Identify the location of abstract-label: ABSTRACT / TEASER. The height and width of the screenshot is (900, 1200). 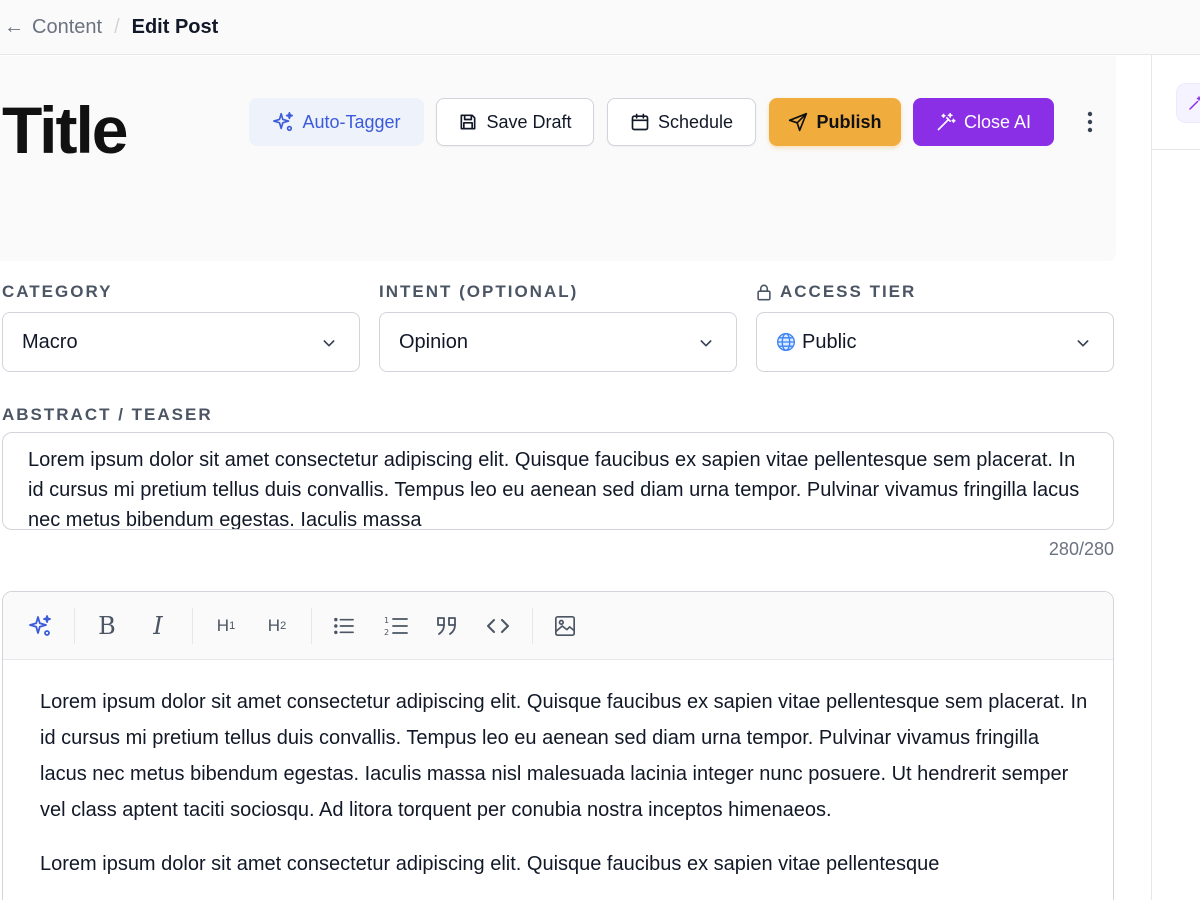
(107, 414).